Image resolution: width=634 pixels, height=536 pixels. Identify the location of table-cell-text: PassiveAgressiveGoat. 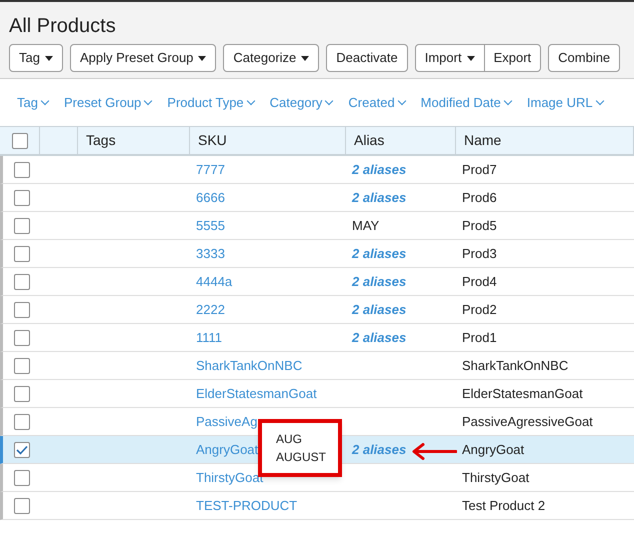
(527, 421).